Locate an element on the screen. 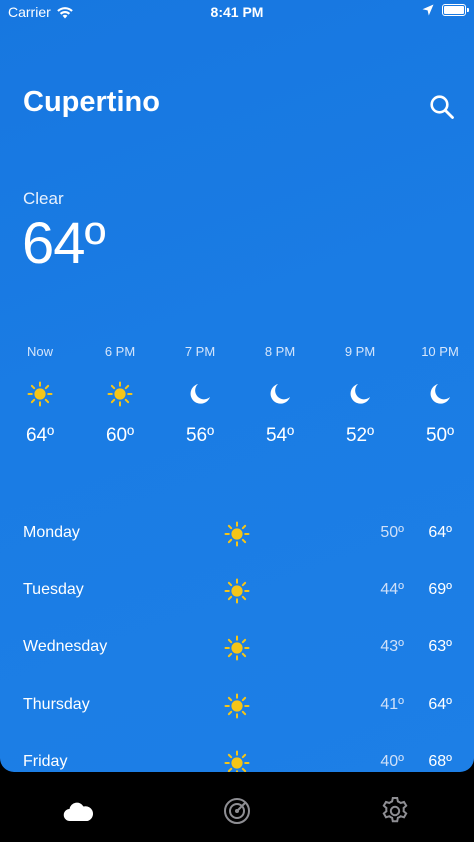  search-icon is located at coordinates (442, 107).